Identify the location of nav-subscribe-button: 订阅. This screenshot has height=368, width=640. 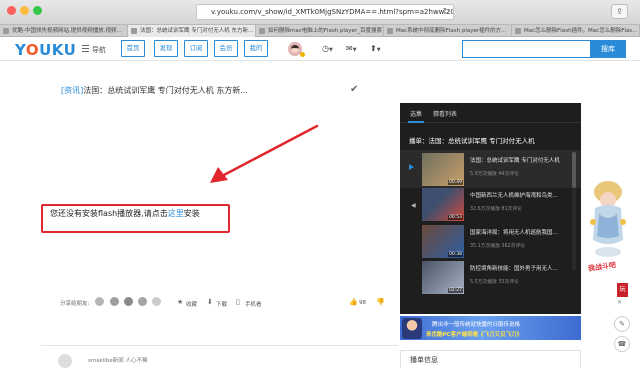
(196, 48).